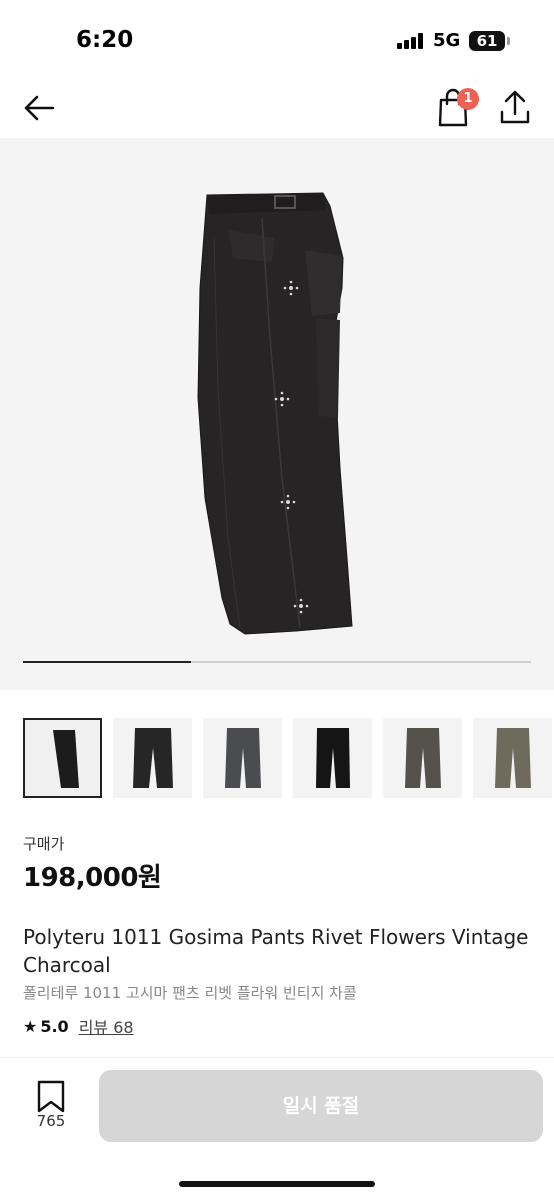  I want to click on gallery-progress-fill, so click(107, 662).